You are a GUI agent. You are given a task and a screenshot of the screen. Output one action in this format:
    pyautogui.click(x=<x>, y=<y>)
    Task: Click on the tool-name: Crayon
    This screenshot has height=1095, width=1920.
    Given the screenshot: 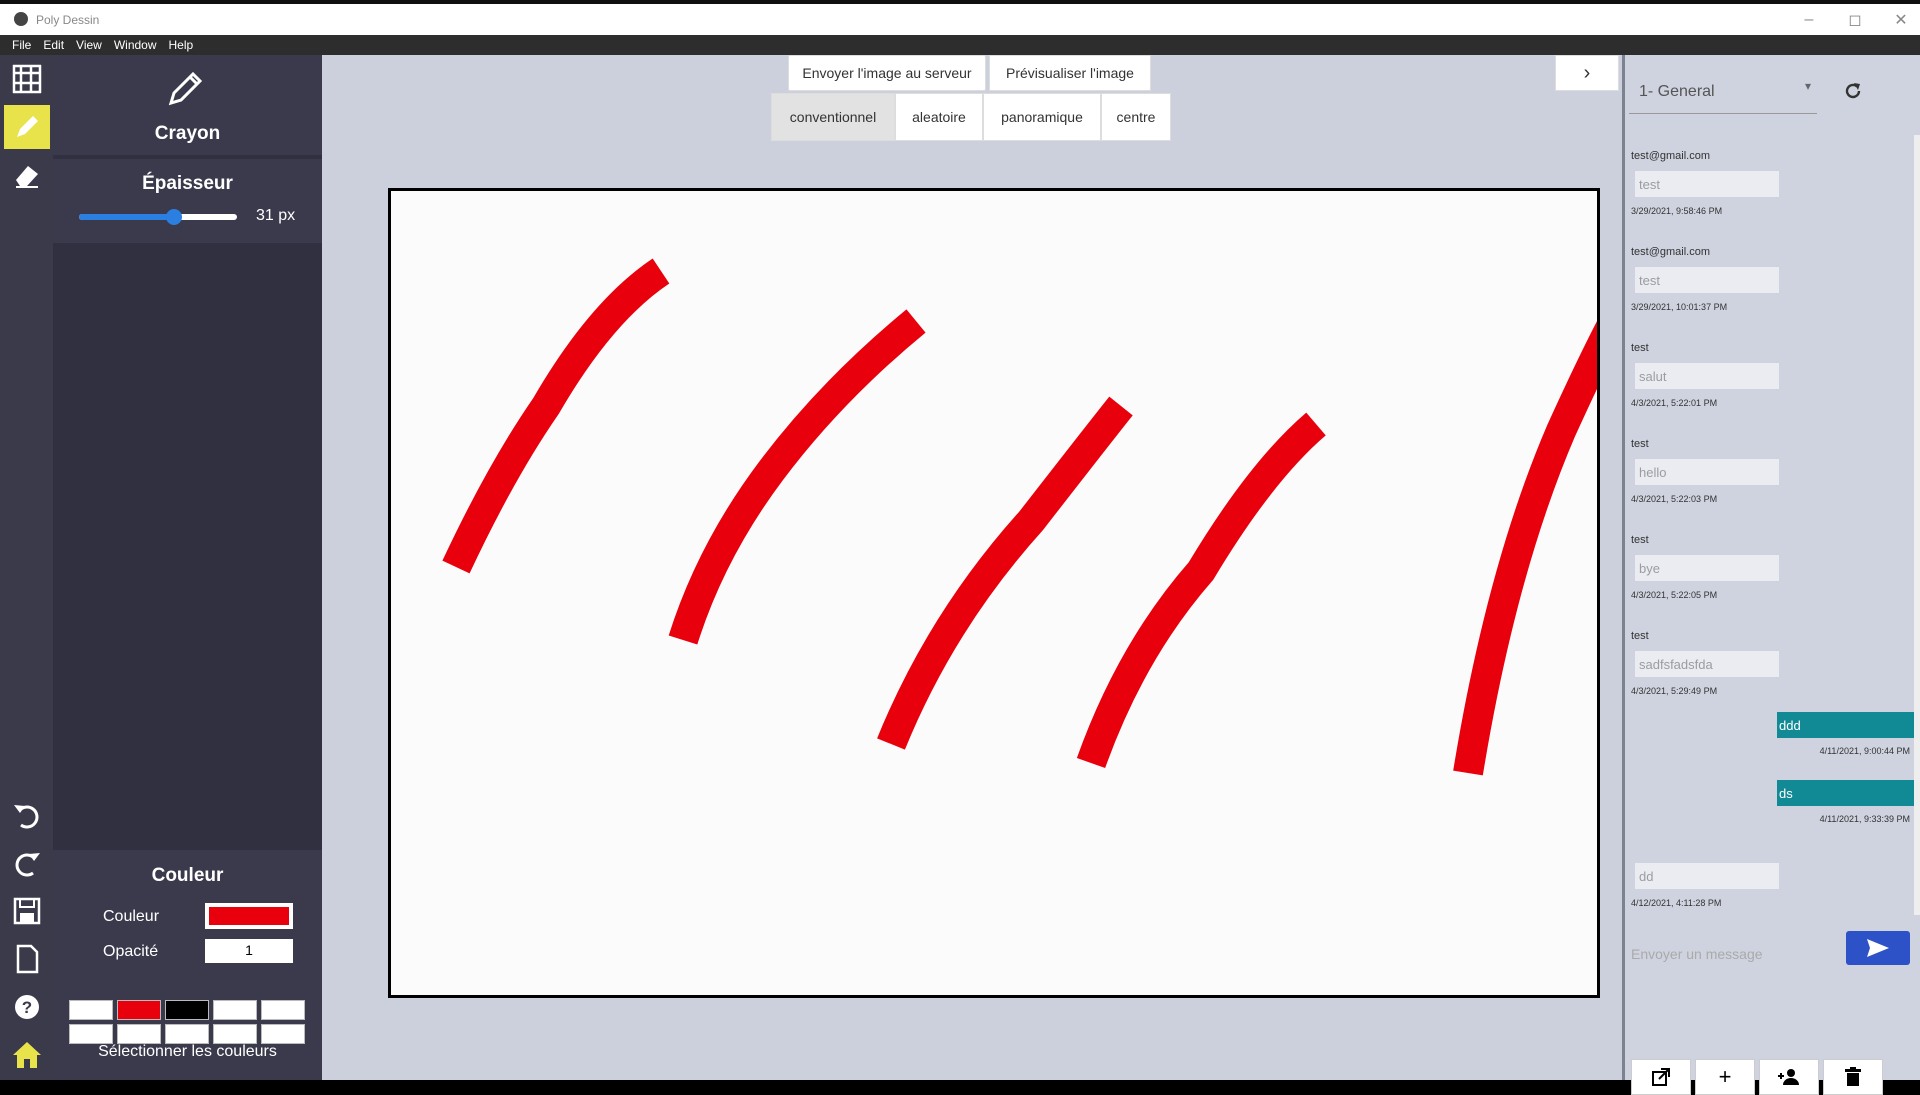 What is the action you would take?
    pyautogui.click(x=187, y=133)
    